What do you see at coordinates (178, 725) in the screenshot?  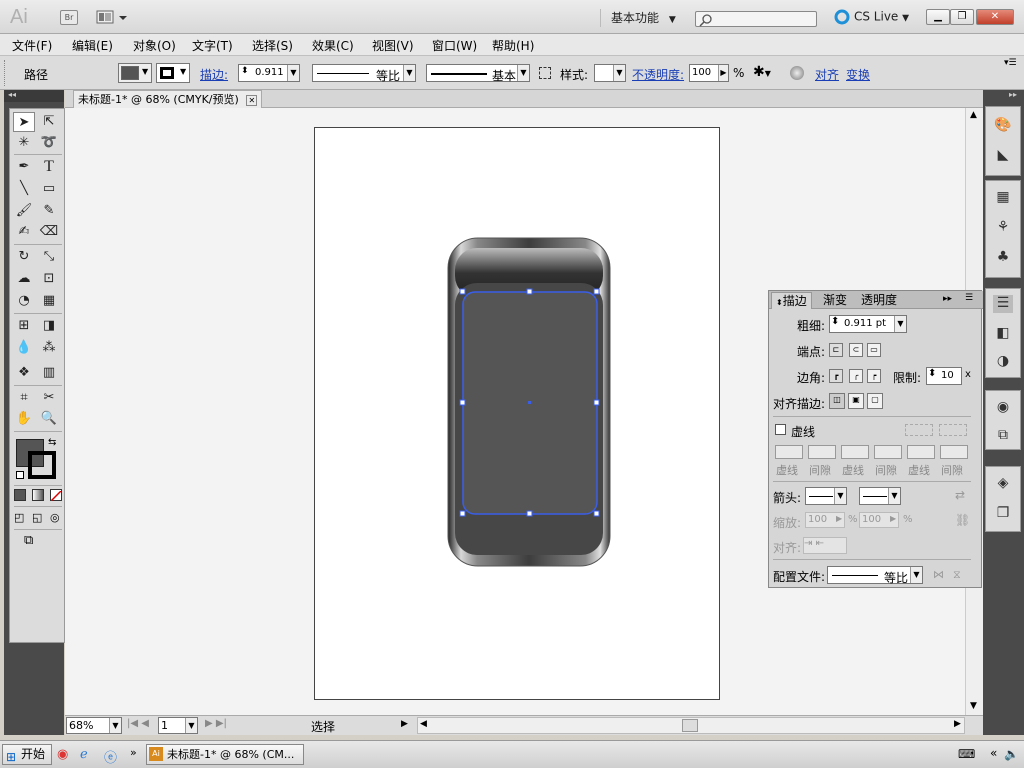 I see `artboard-number-field: 1 ▼` at bounding box center [178, 725].